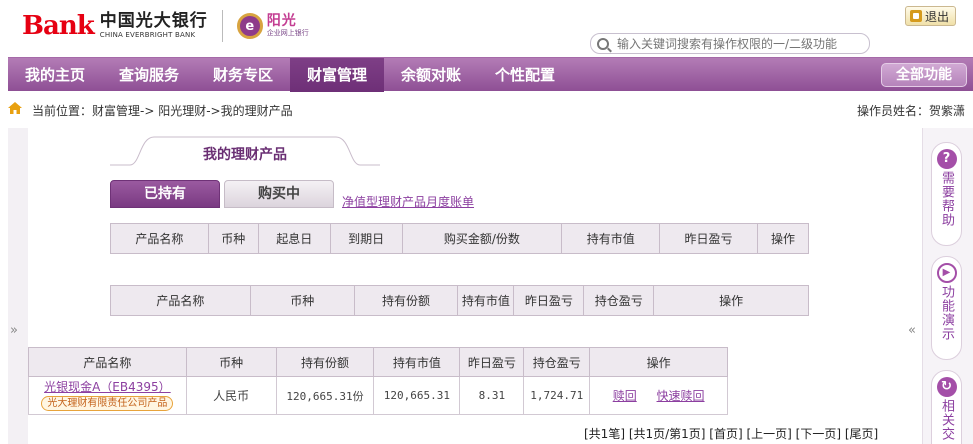 The height and width of the screenshot is (444, 973). I want to click on monthly-statement-link: 净值型理财产品月度账单, so click(408, 201).